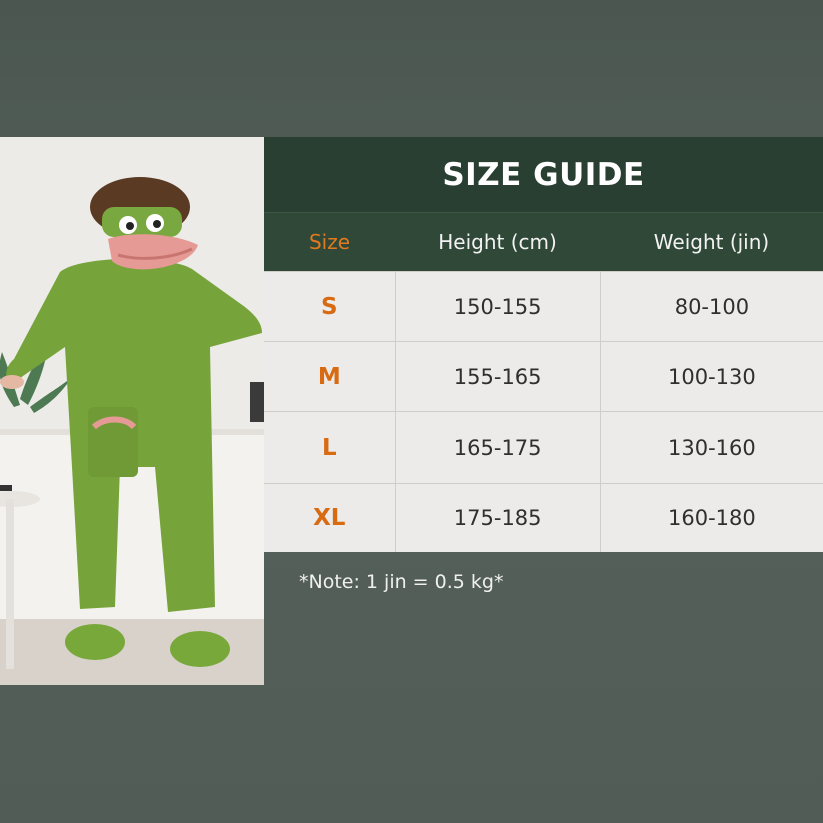 The height and width of the screenshot is (823, 823). Describe the element at coordinates (329, 306) in the screenshot. I see `size-cell: S` at that location.